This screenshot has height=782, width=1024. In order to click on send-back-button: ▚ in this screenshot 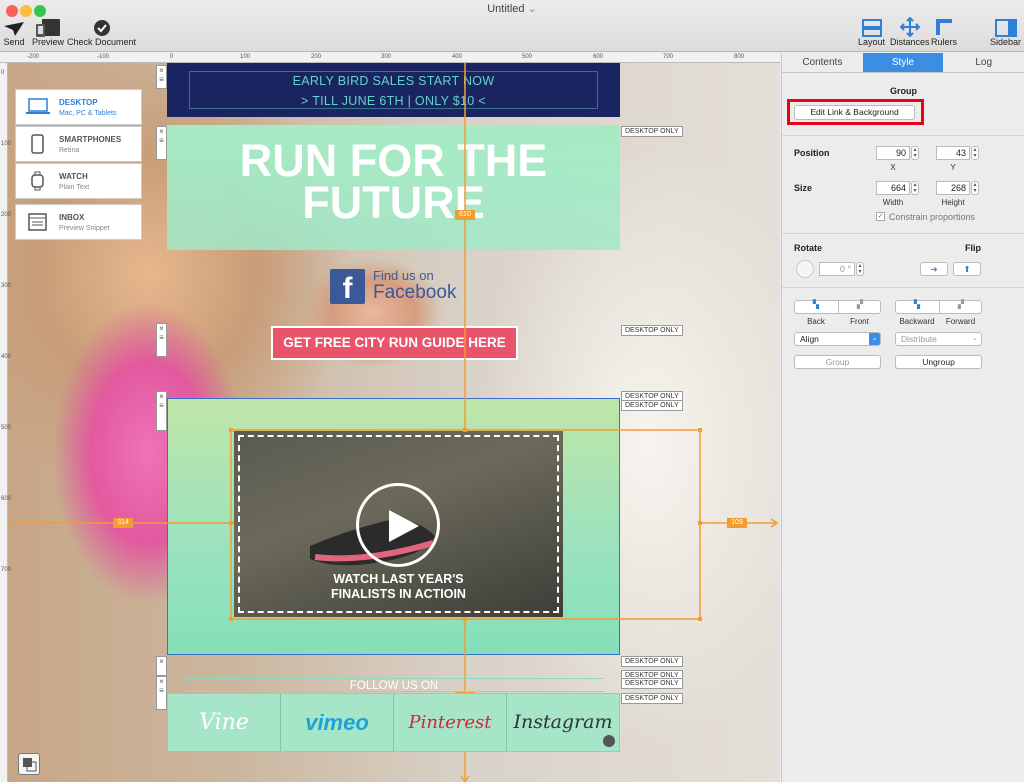, I will do `click(816, 307)`.